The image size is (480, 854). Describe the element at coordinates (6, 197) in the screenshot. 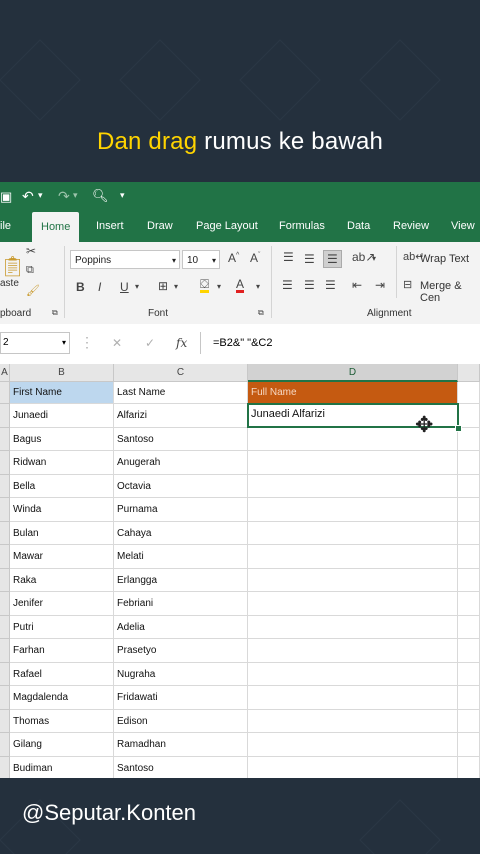

I see `save-icon: ▣` at that location.